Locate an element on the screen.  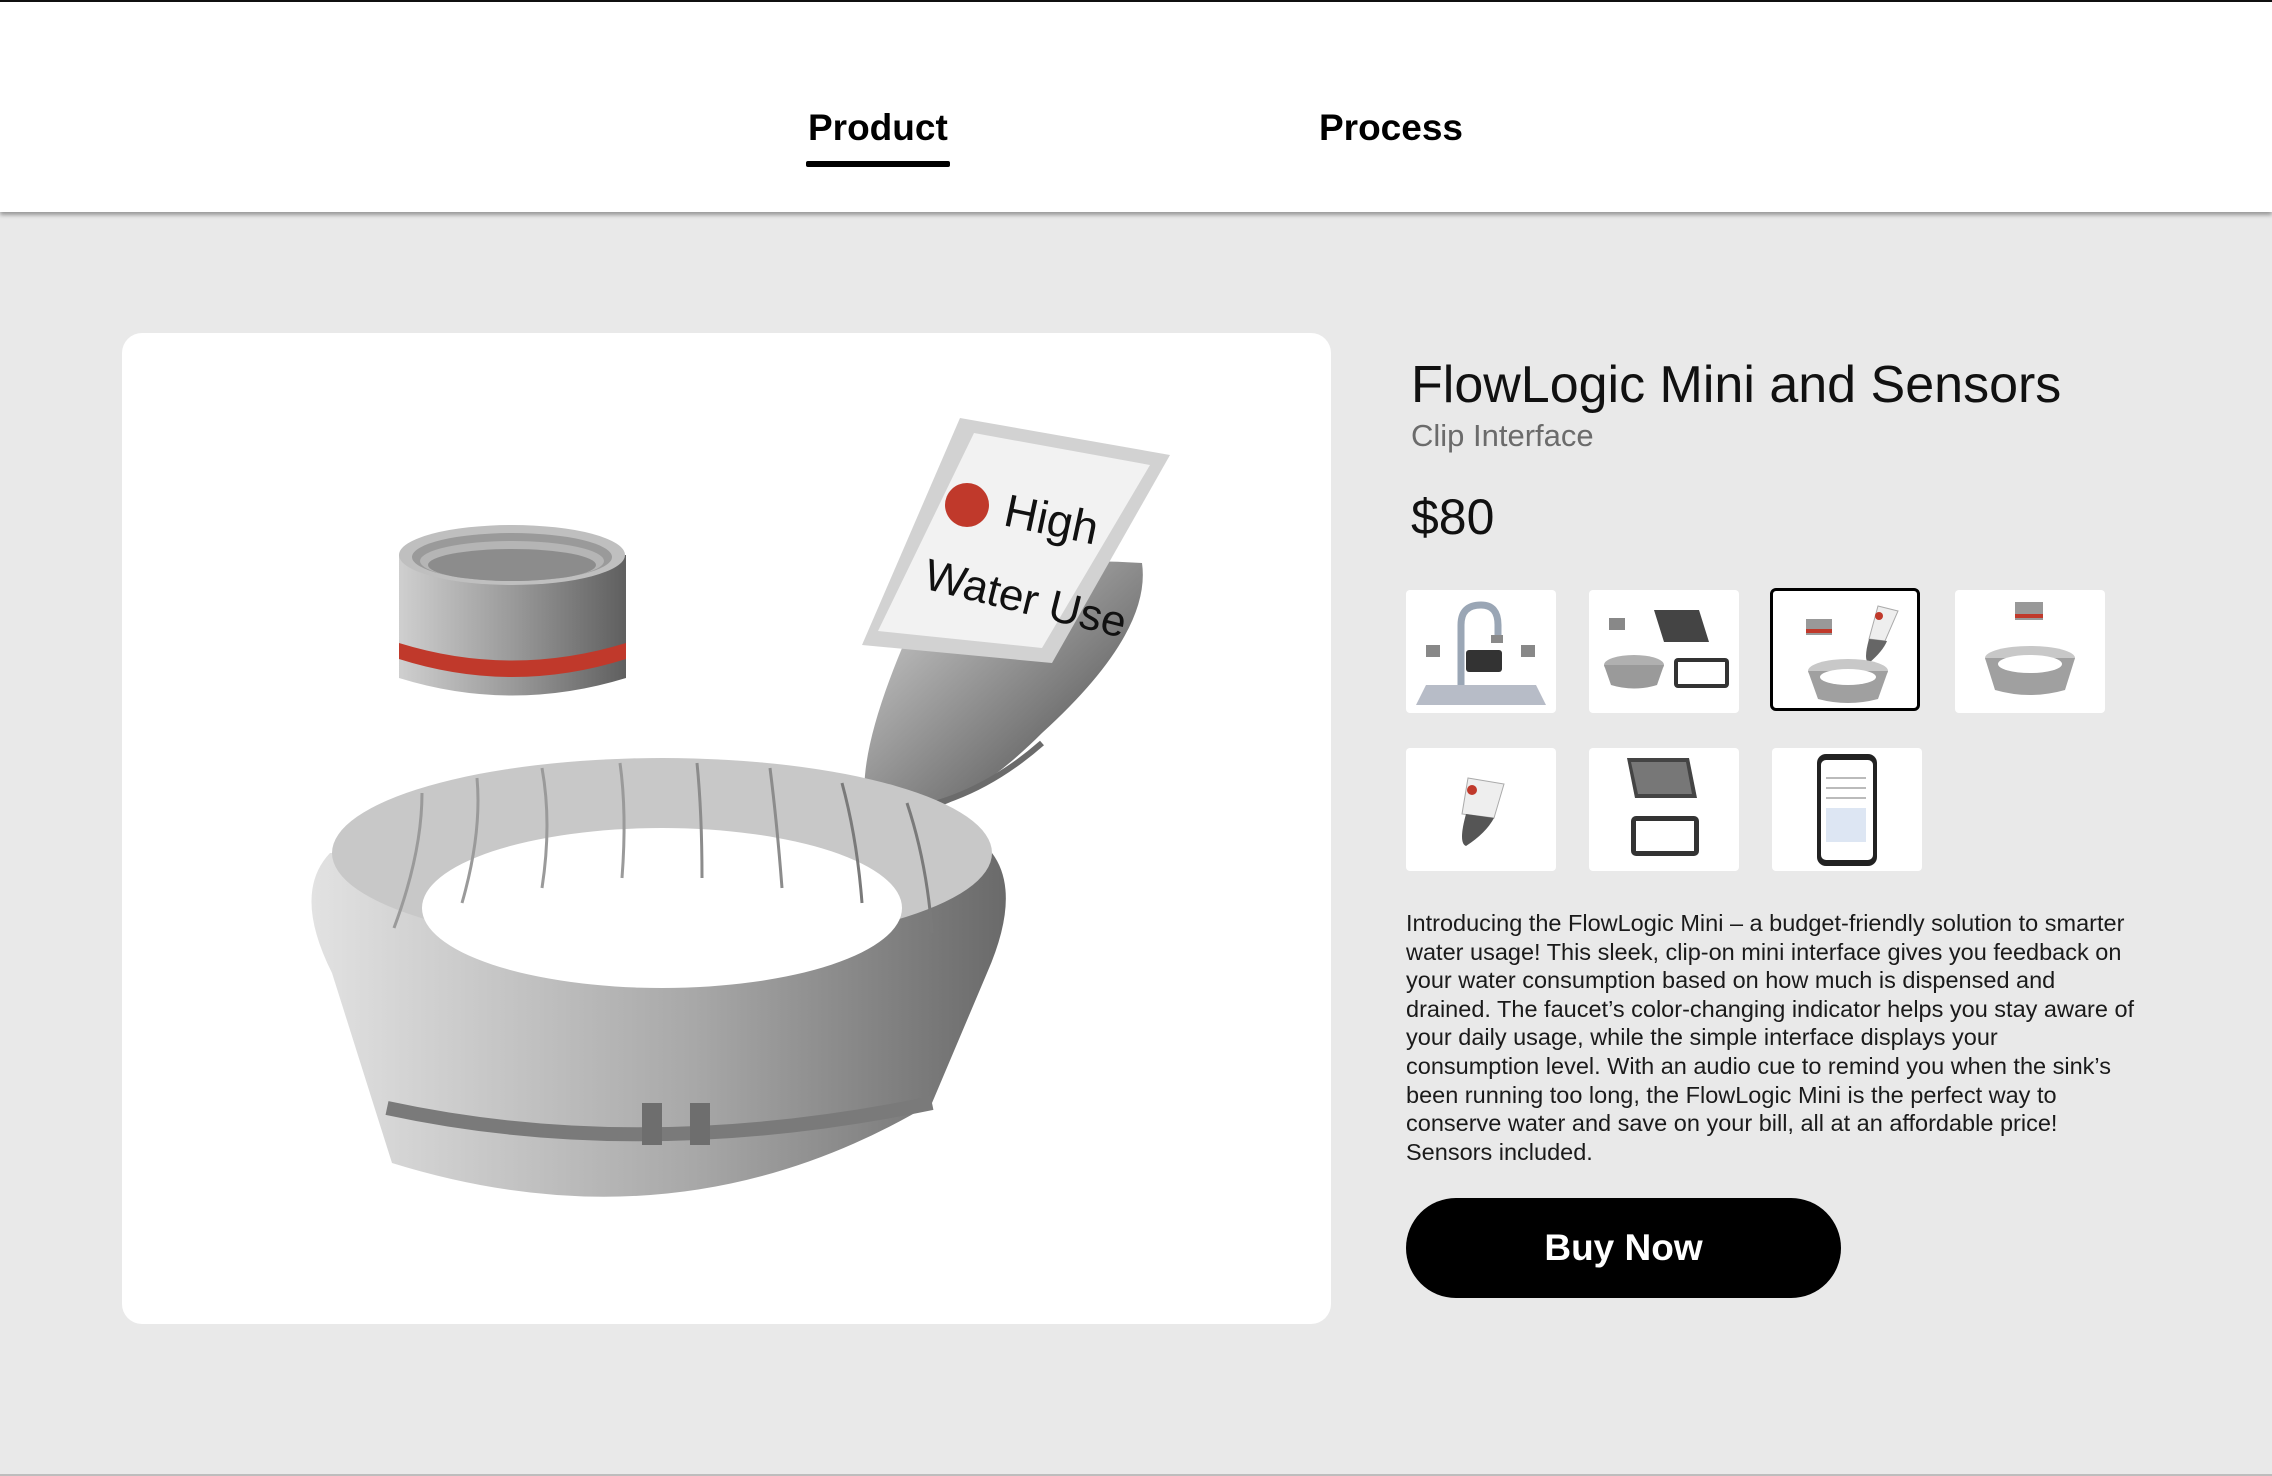
product-subtitle: Clip Interface is located at coordinates (1502, 435).